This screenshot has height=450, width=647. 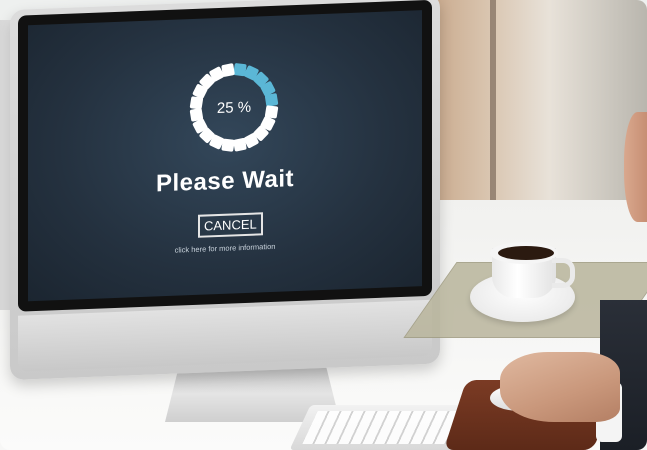 What do you see at coordinates (526, 253) in the screenshot?
I see `coffee` at bounding box center [526, 253].